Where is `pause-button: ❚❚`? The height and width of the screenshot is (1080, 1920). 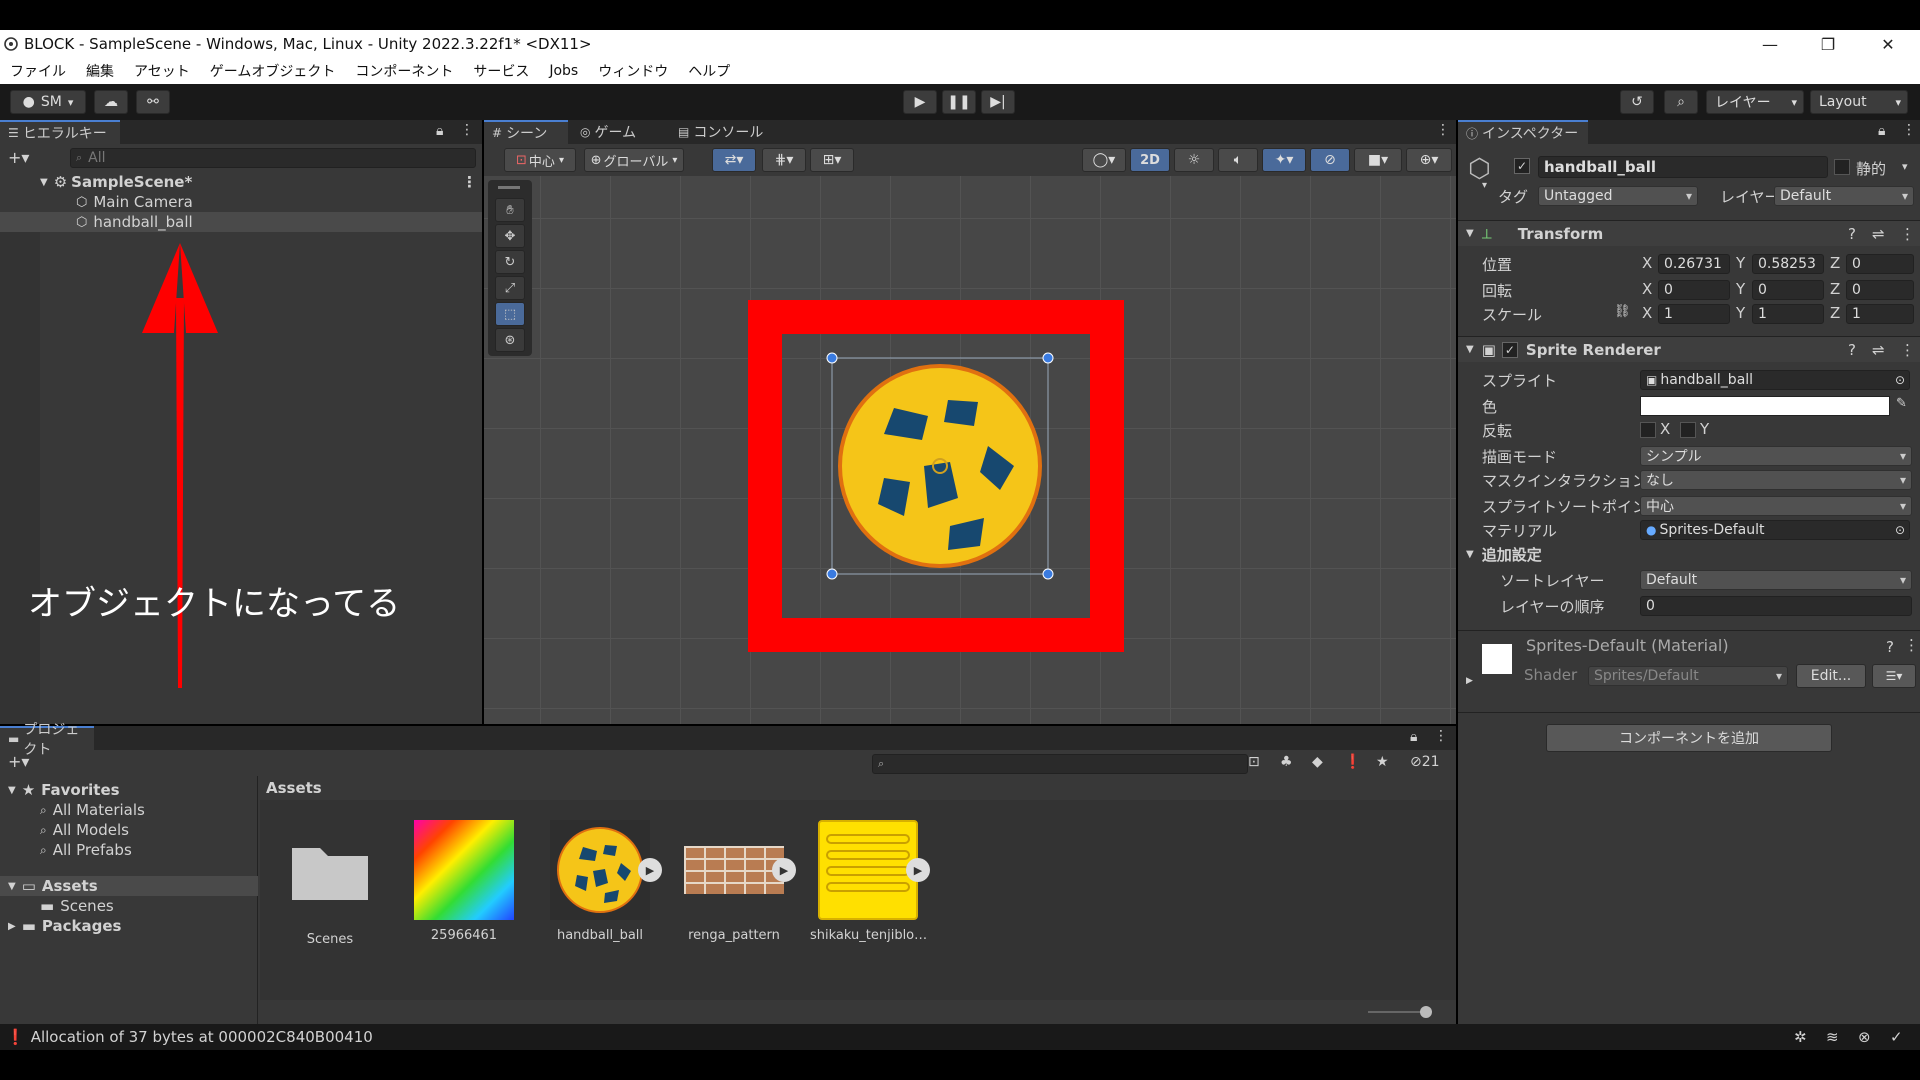
pause-button: ❚❚ is located at coordinates (959, 102).